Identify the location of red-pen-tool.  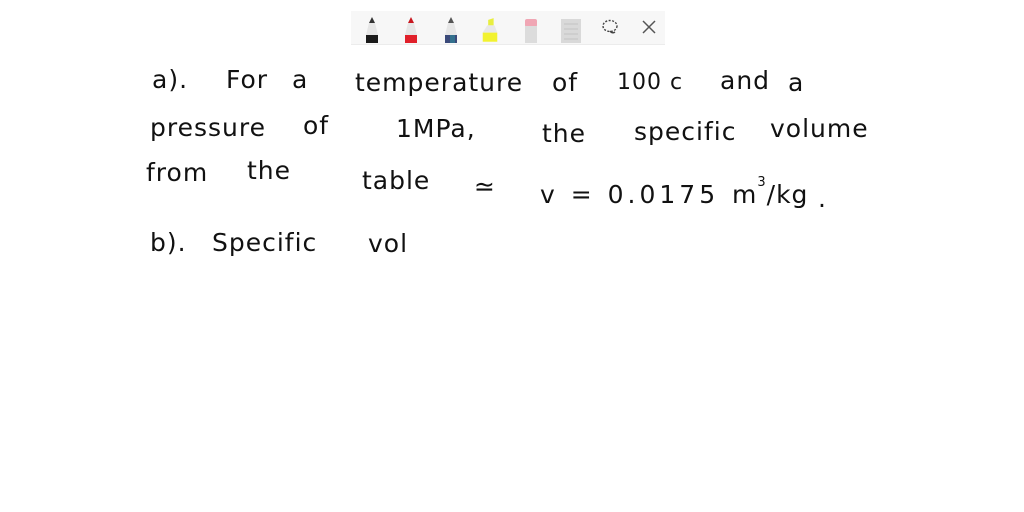
(411, 29).